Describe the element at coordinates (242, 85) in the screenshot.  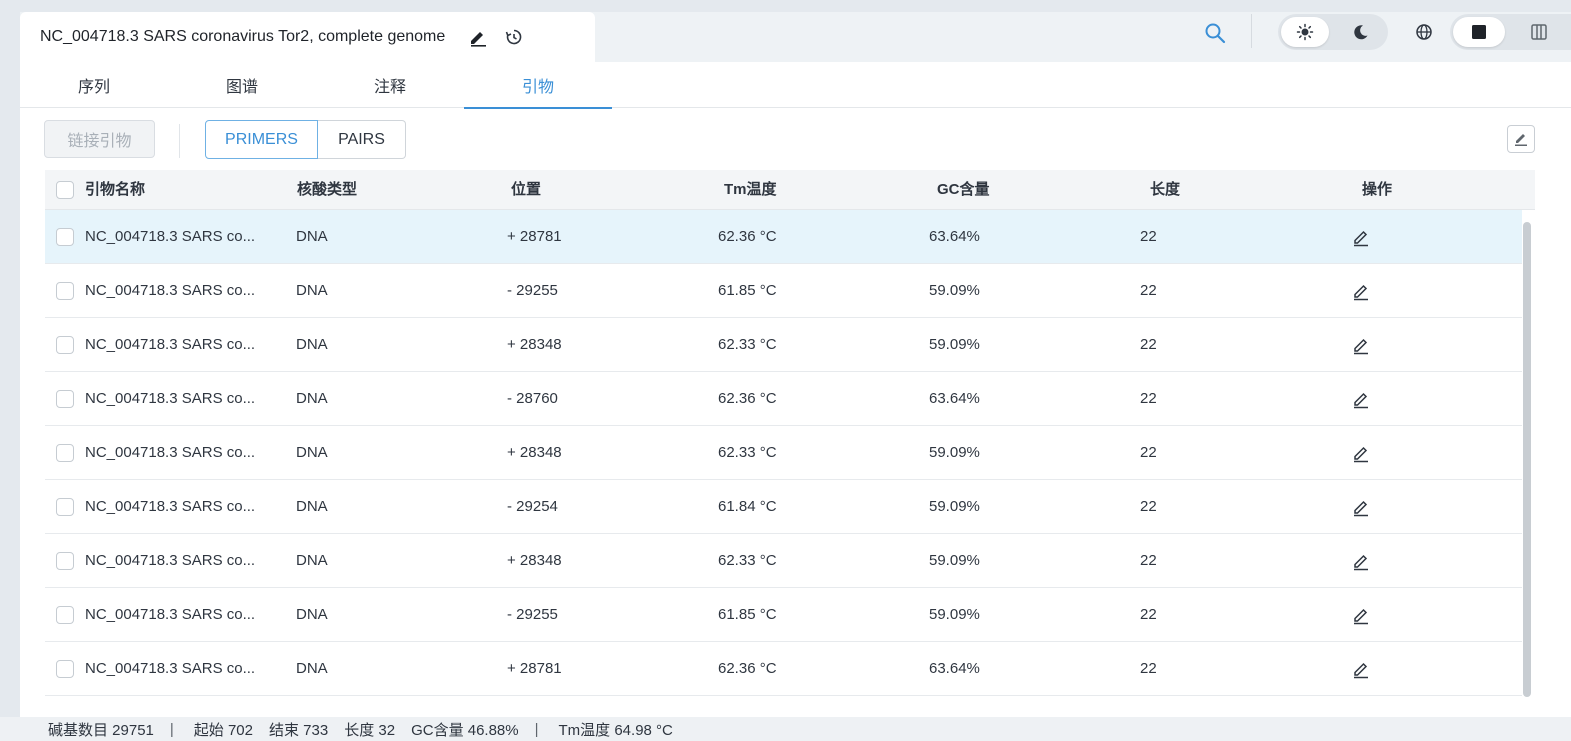
I see `tab-map: 图谱` at that location.